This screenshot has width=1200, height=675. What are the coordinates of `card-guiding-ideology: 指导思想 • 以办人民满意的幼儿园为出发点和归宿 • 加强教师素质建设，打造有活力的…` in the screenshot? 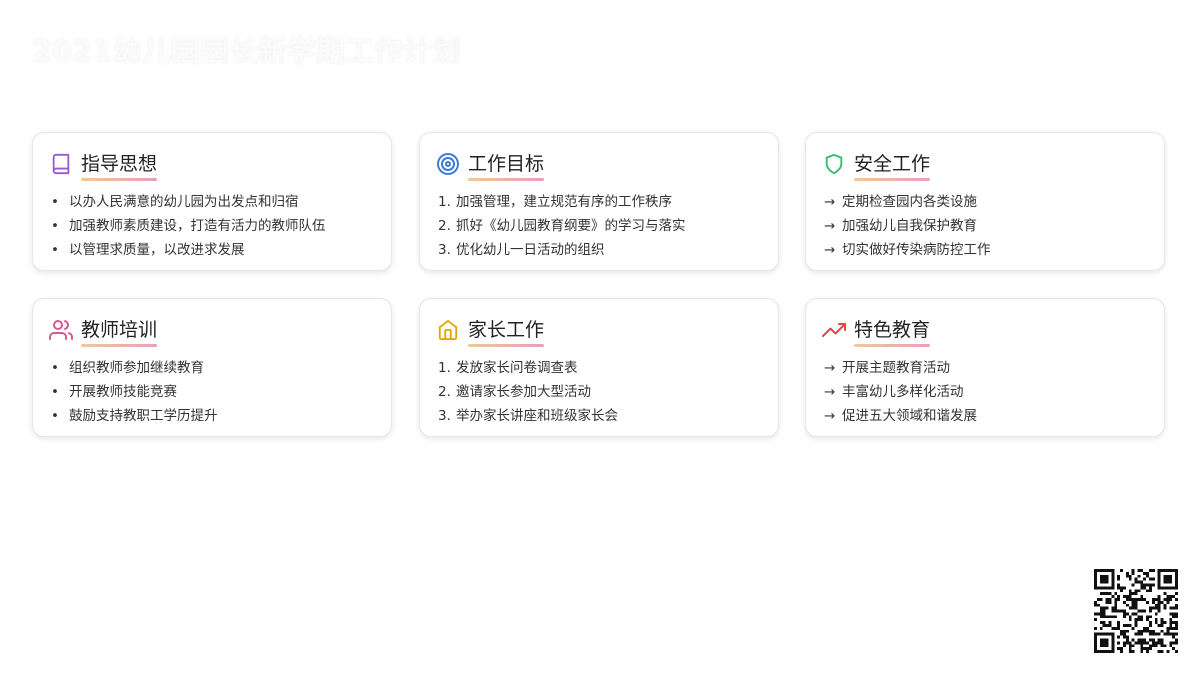 It's located at (212, 201).